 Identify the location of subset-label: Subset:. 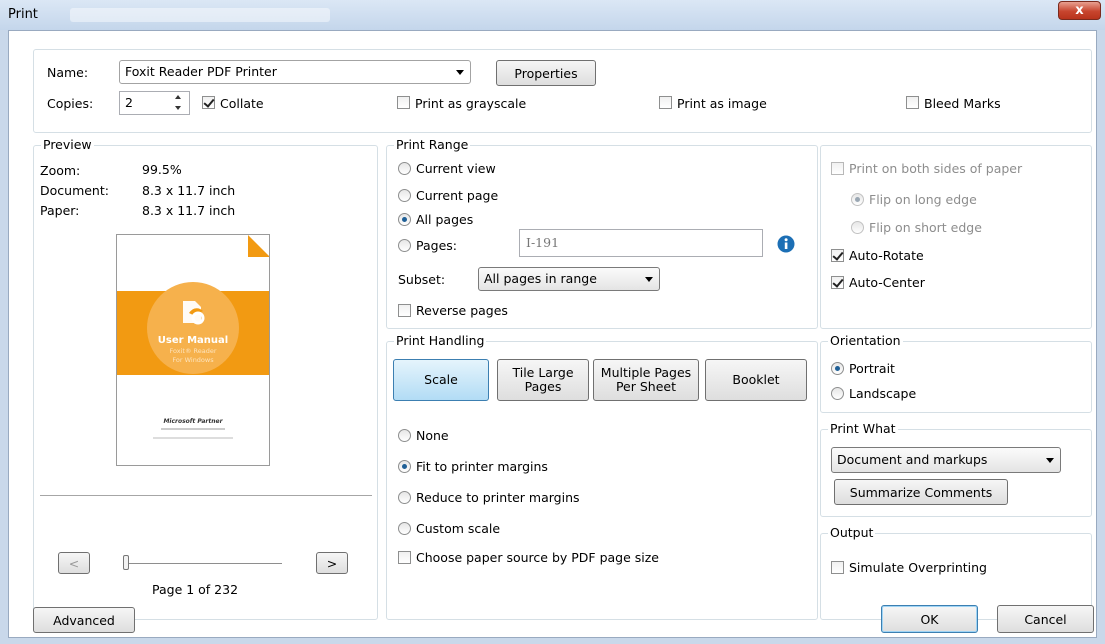
(422, 279).